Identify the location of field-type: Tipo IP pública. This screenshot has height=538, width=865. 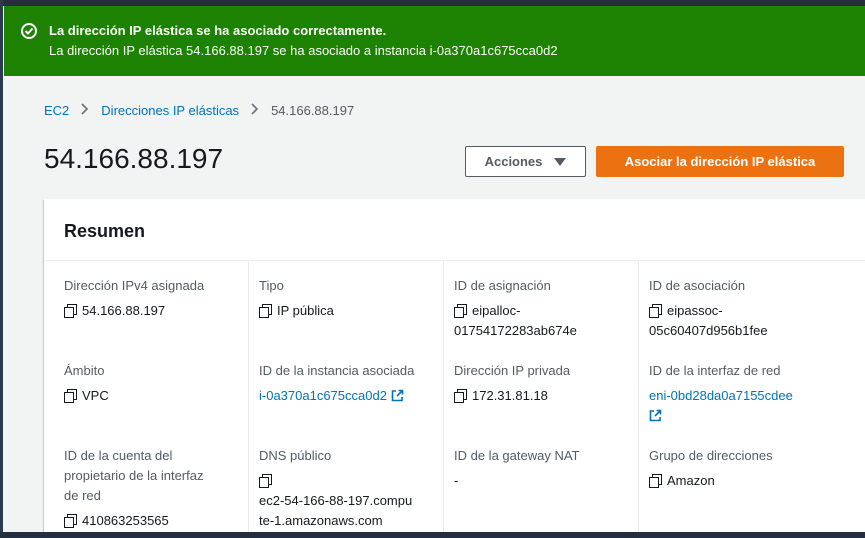
(346, 298).